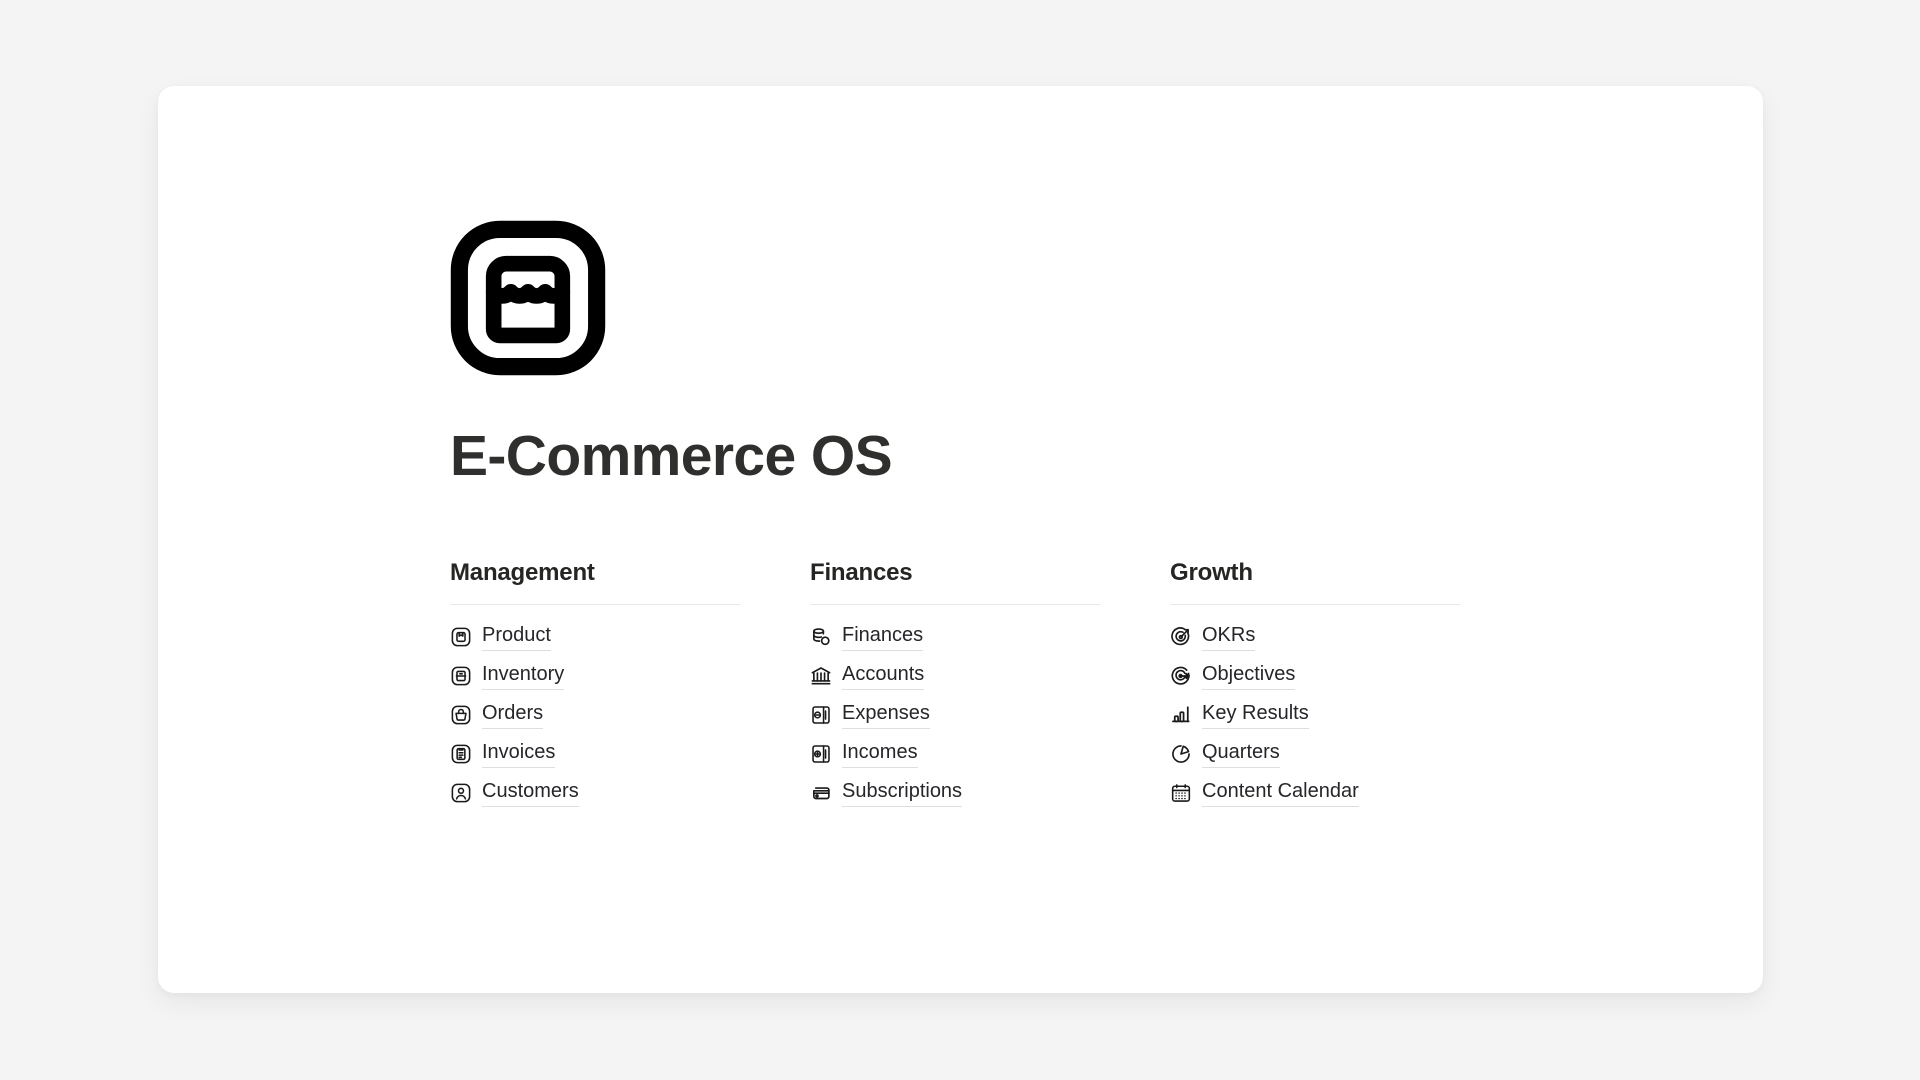  I want to click on list-item-label: Key Results, so click(1255, 715).